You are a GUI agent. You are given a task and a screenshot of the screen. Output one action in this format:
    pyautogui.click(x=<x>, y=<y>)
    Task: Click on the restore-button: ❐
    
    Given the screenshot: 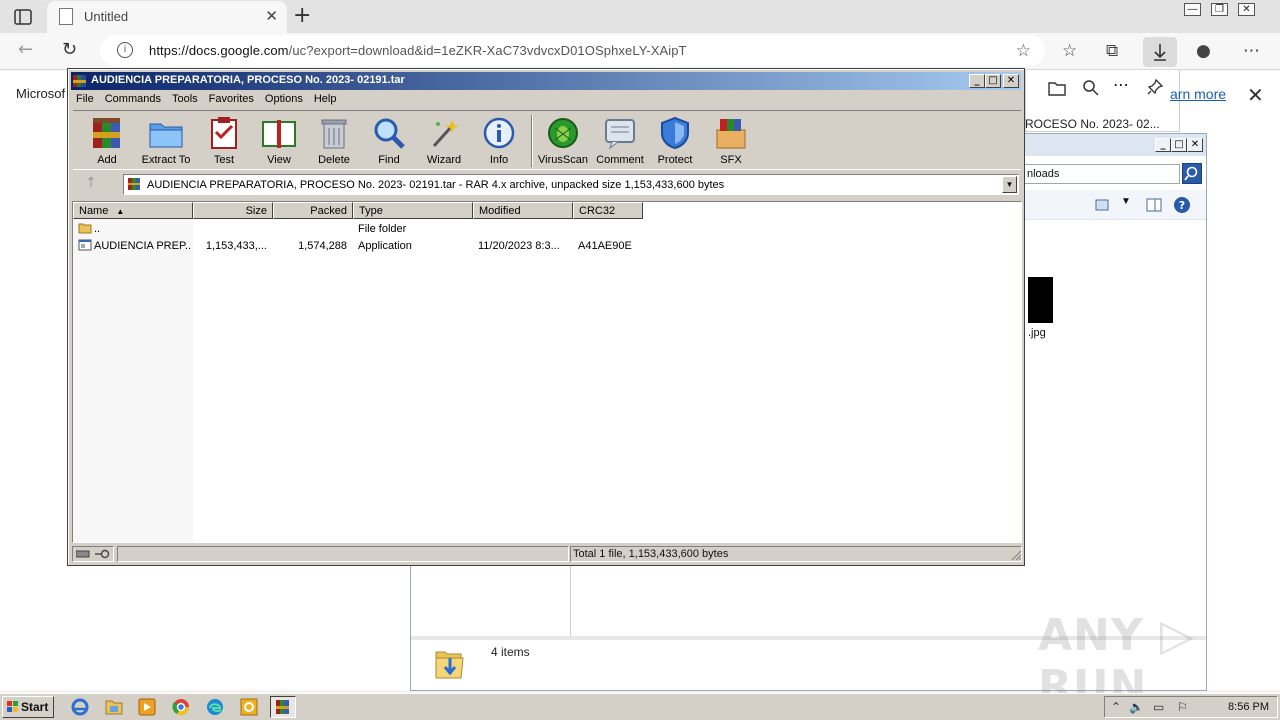 What is the action you would take?
    pyautogui.click(x=1219, y=9)
    